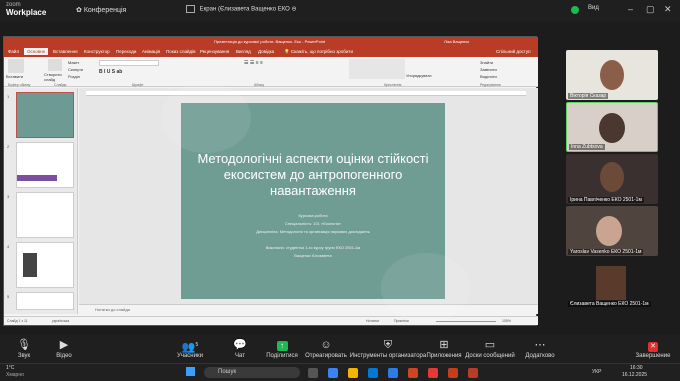  Describe the element at coordinates (636, 368) in the screenshot. I see `clock-time: 16:30` at that location.